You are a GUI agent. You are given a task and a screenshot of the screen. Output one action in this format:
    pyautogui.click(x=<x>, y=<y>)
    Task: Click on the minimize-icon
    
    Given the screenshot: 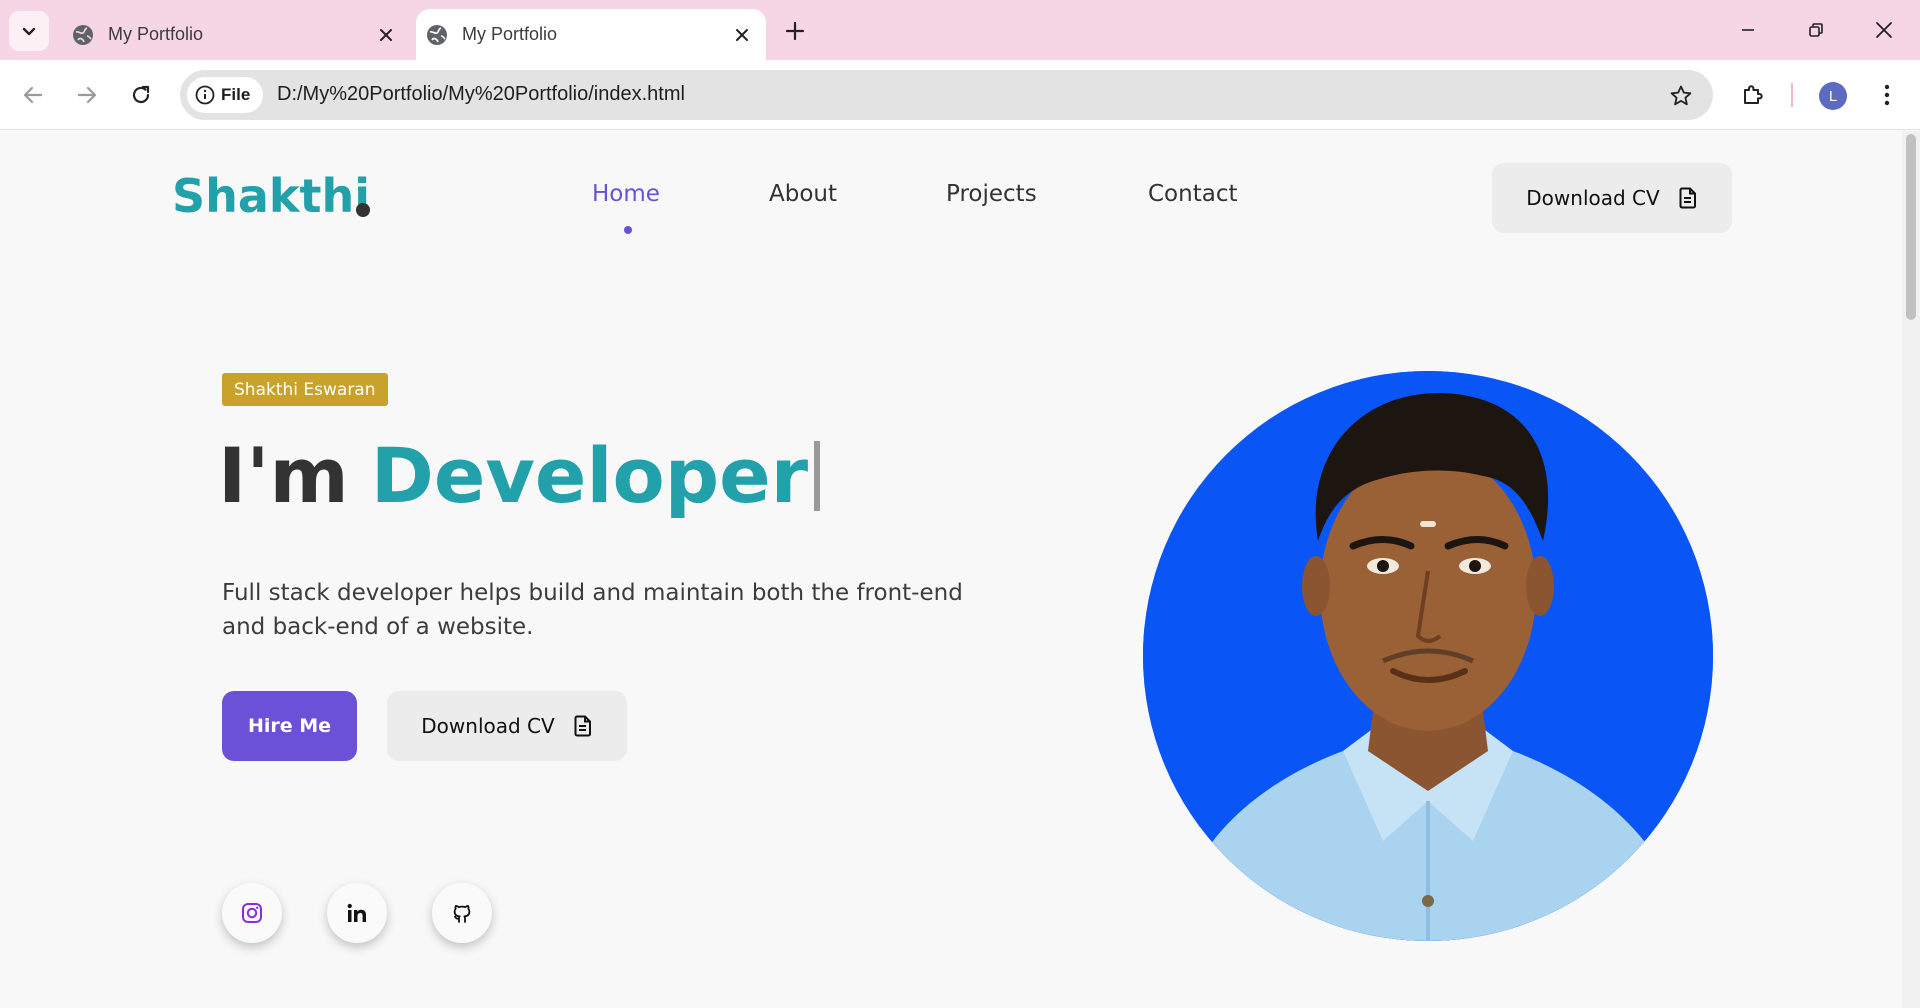 What is the action you would take?
    pyautogui.click(x=1748, y=30)
    